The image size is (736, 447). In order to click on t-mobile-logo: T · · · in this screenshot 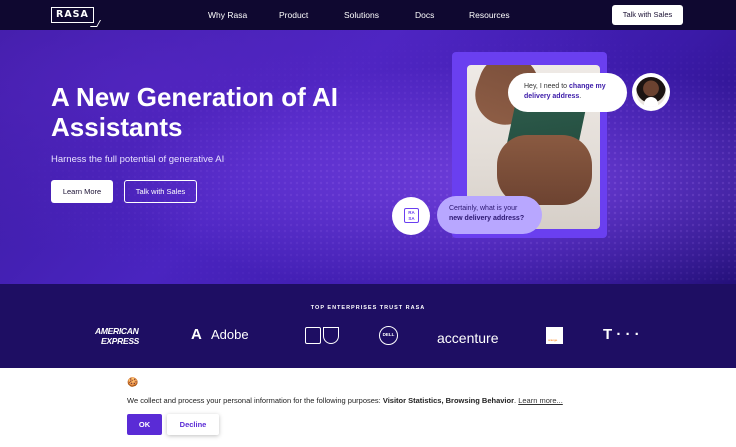, I will do `click(621, 334)`.